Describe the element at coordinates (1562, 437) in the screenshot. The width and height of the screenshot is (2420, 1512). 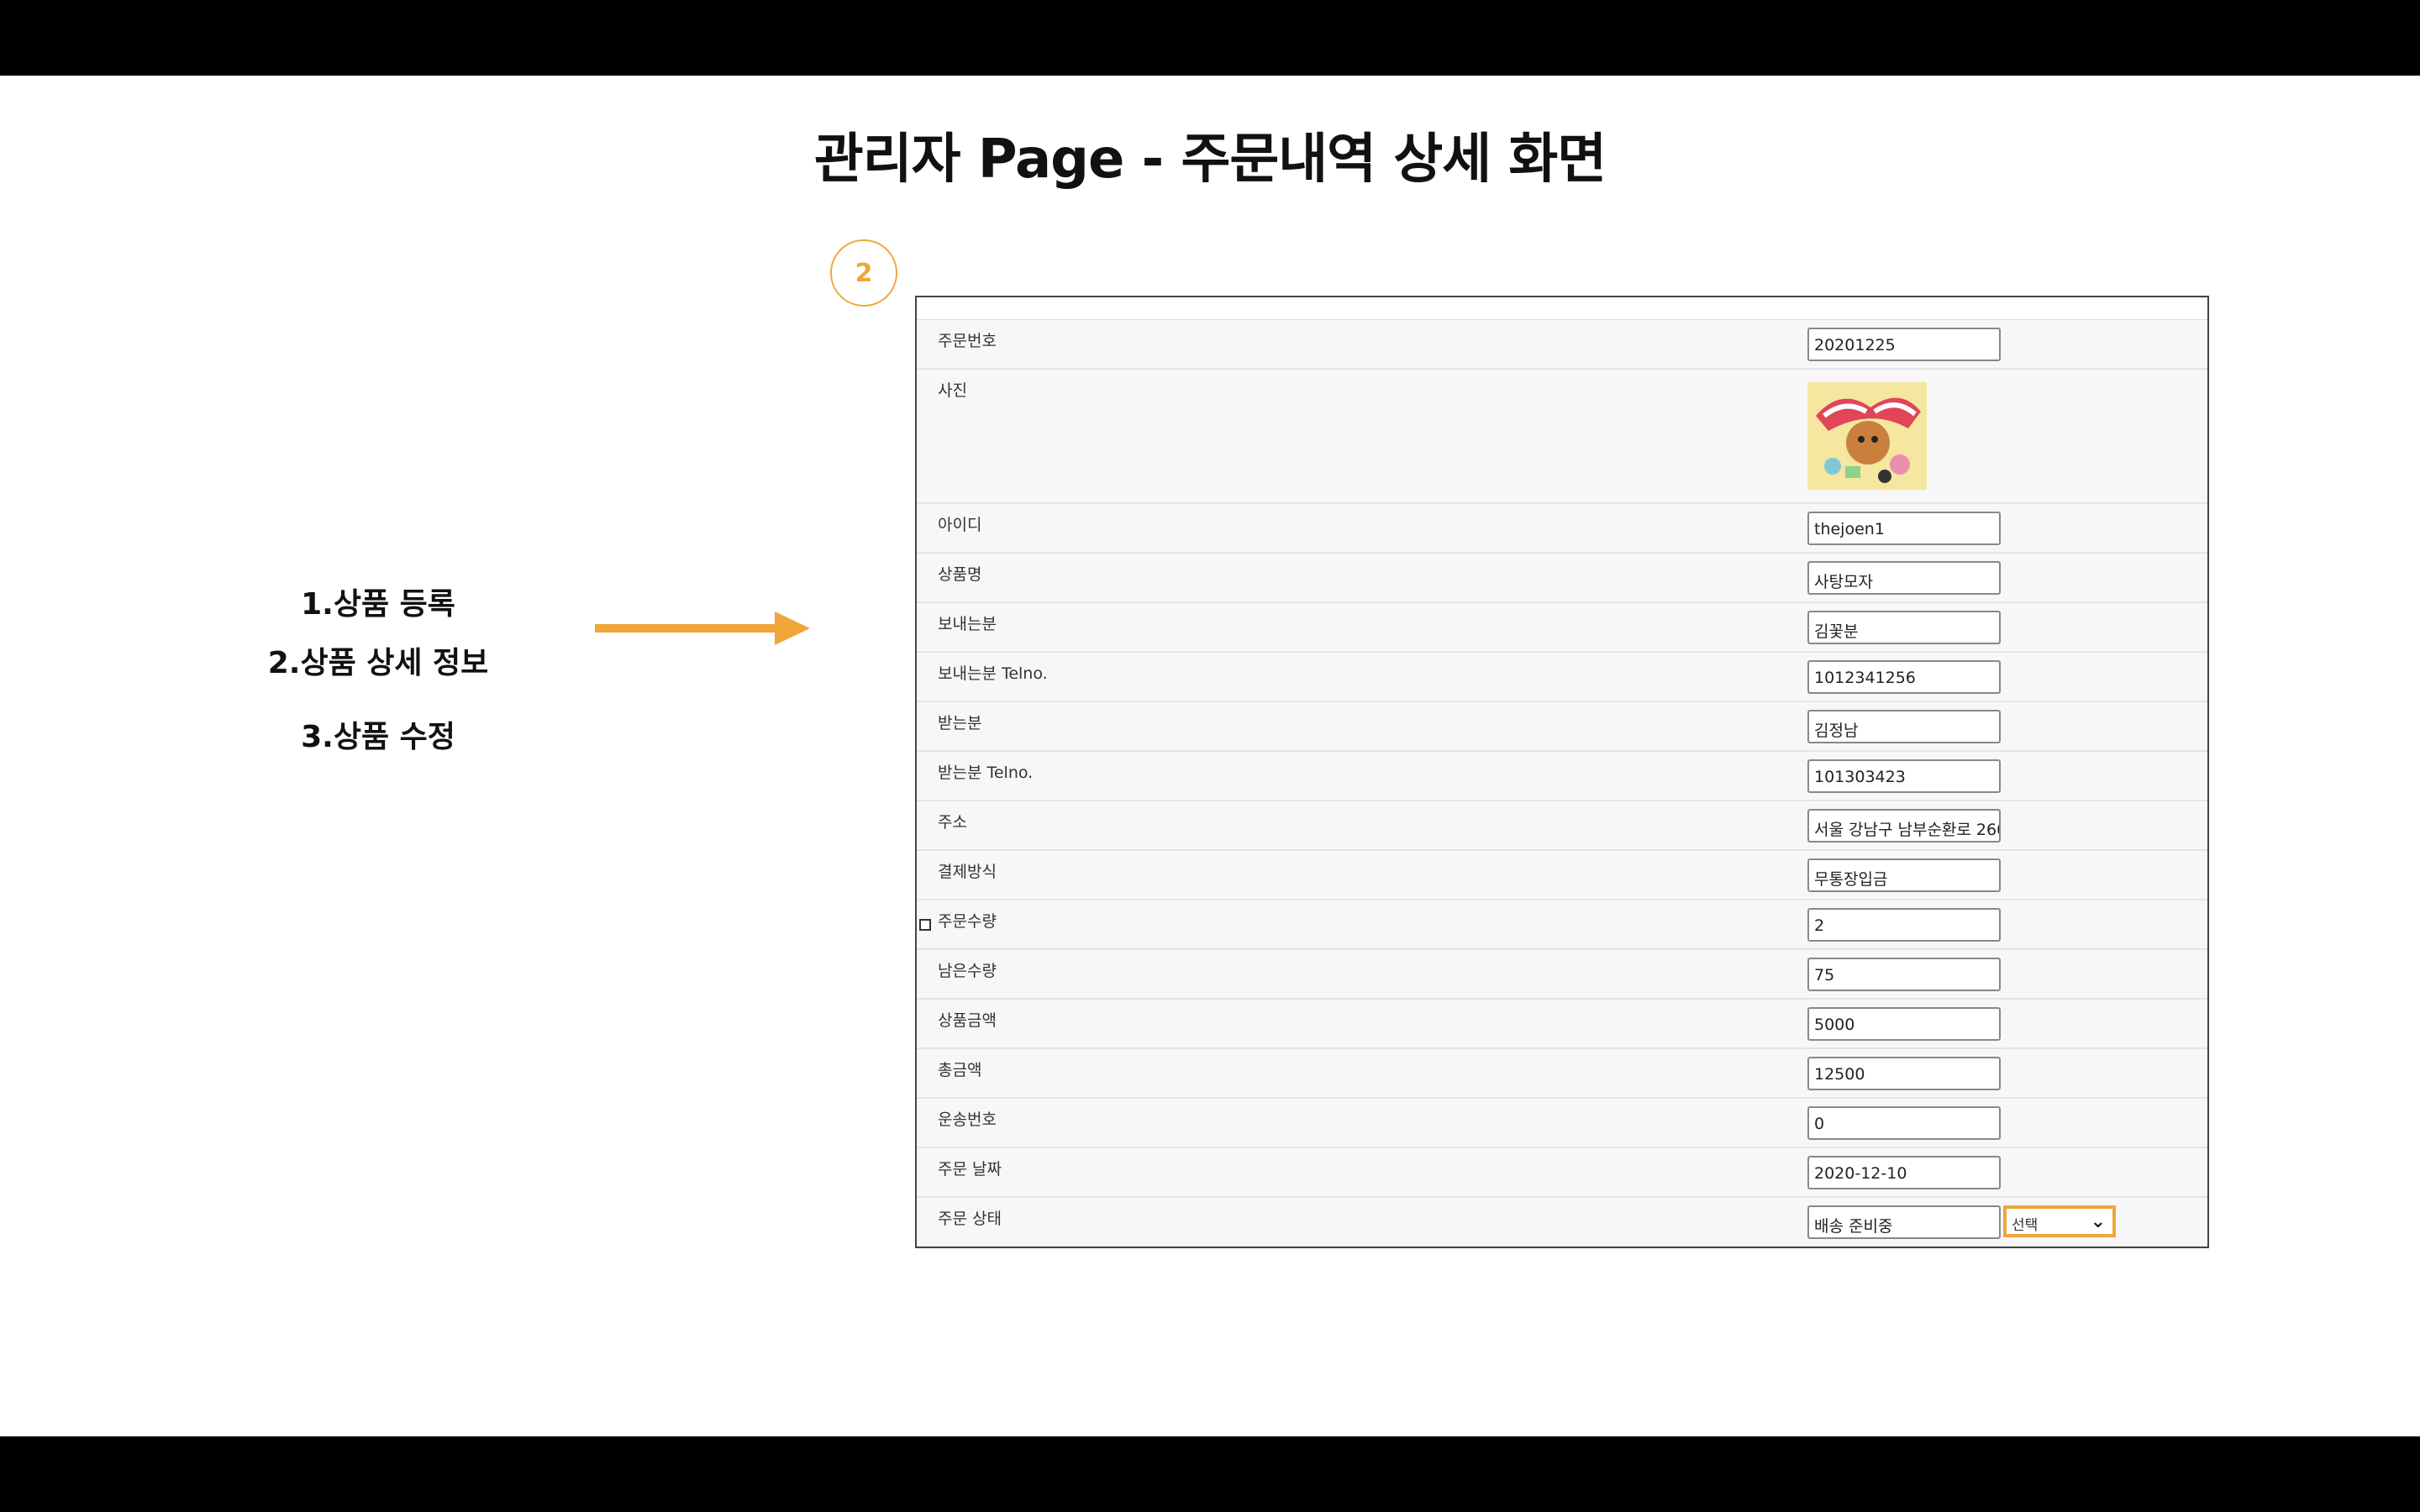
I see `row-photo: 사진` at that location.